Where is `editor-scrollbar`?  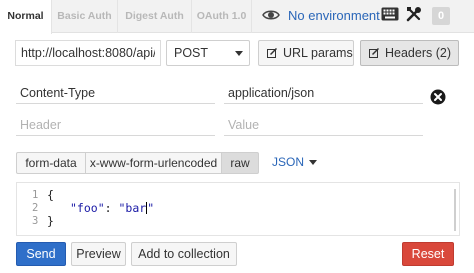
editor-scrollbar is located at coordinates (455, 210).